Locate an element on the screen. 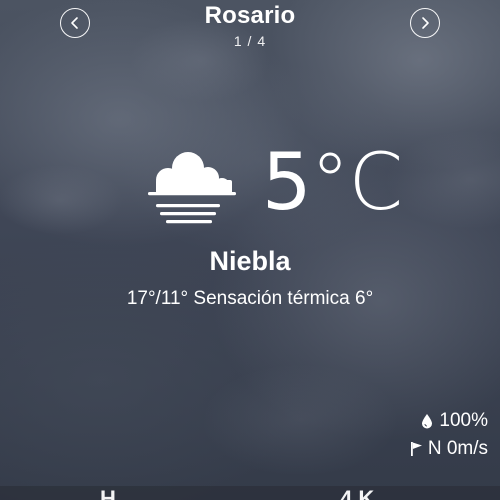  bottom-bar-left-text: H is located at coordinates (108, 493).